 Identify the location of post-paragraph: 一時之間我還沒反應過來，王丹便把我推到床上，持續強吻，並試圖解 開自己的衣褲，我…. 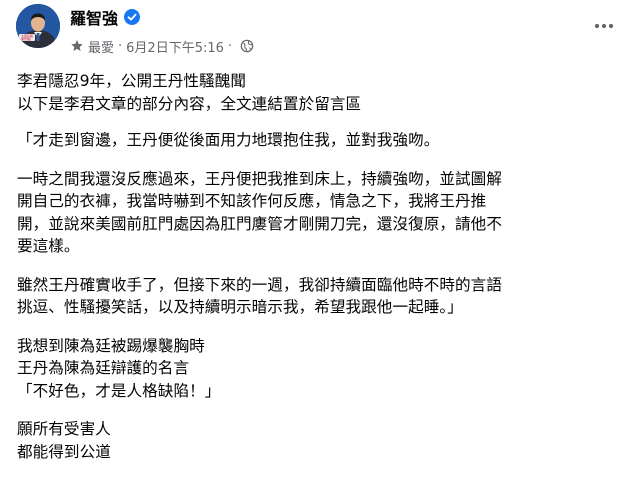
(259, 212).